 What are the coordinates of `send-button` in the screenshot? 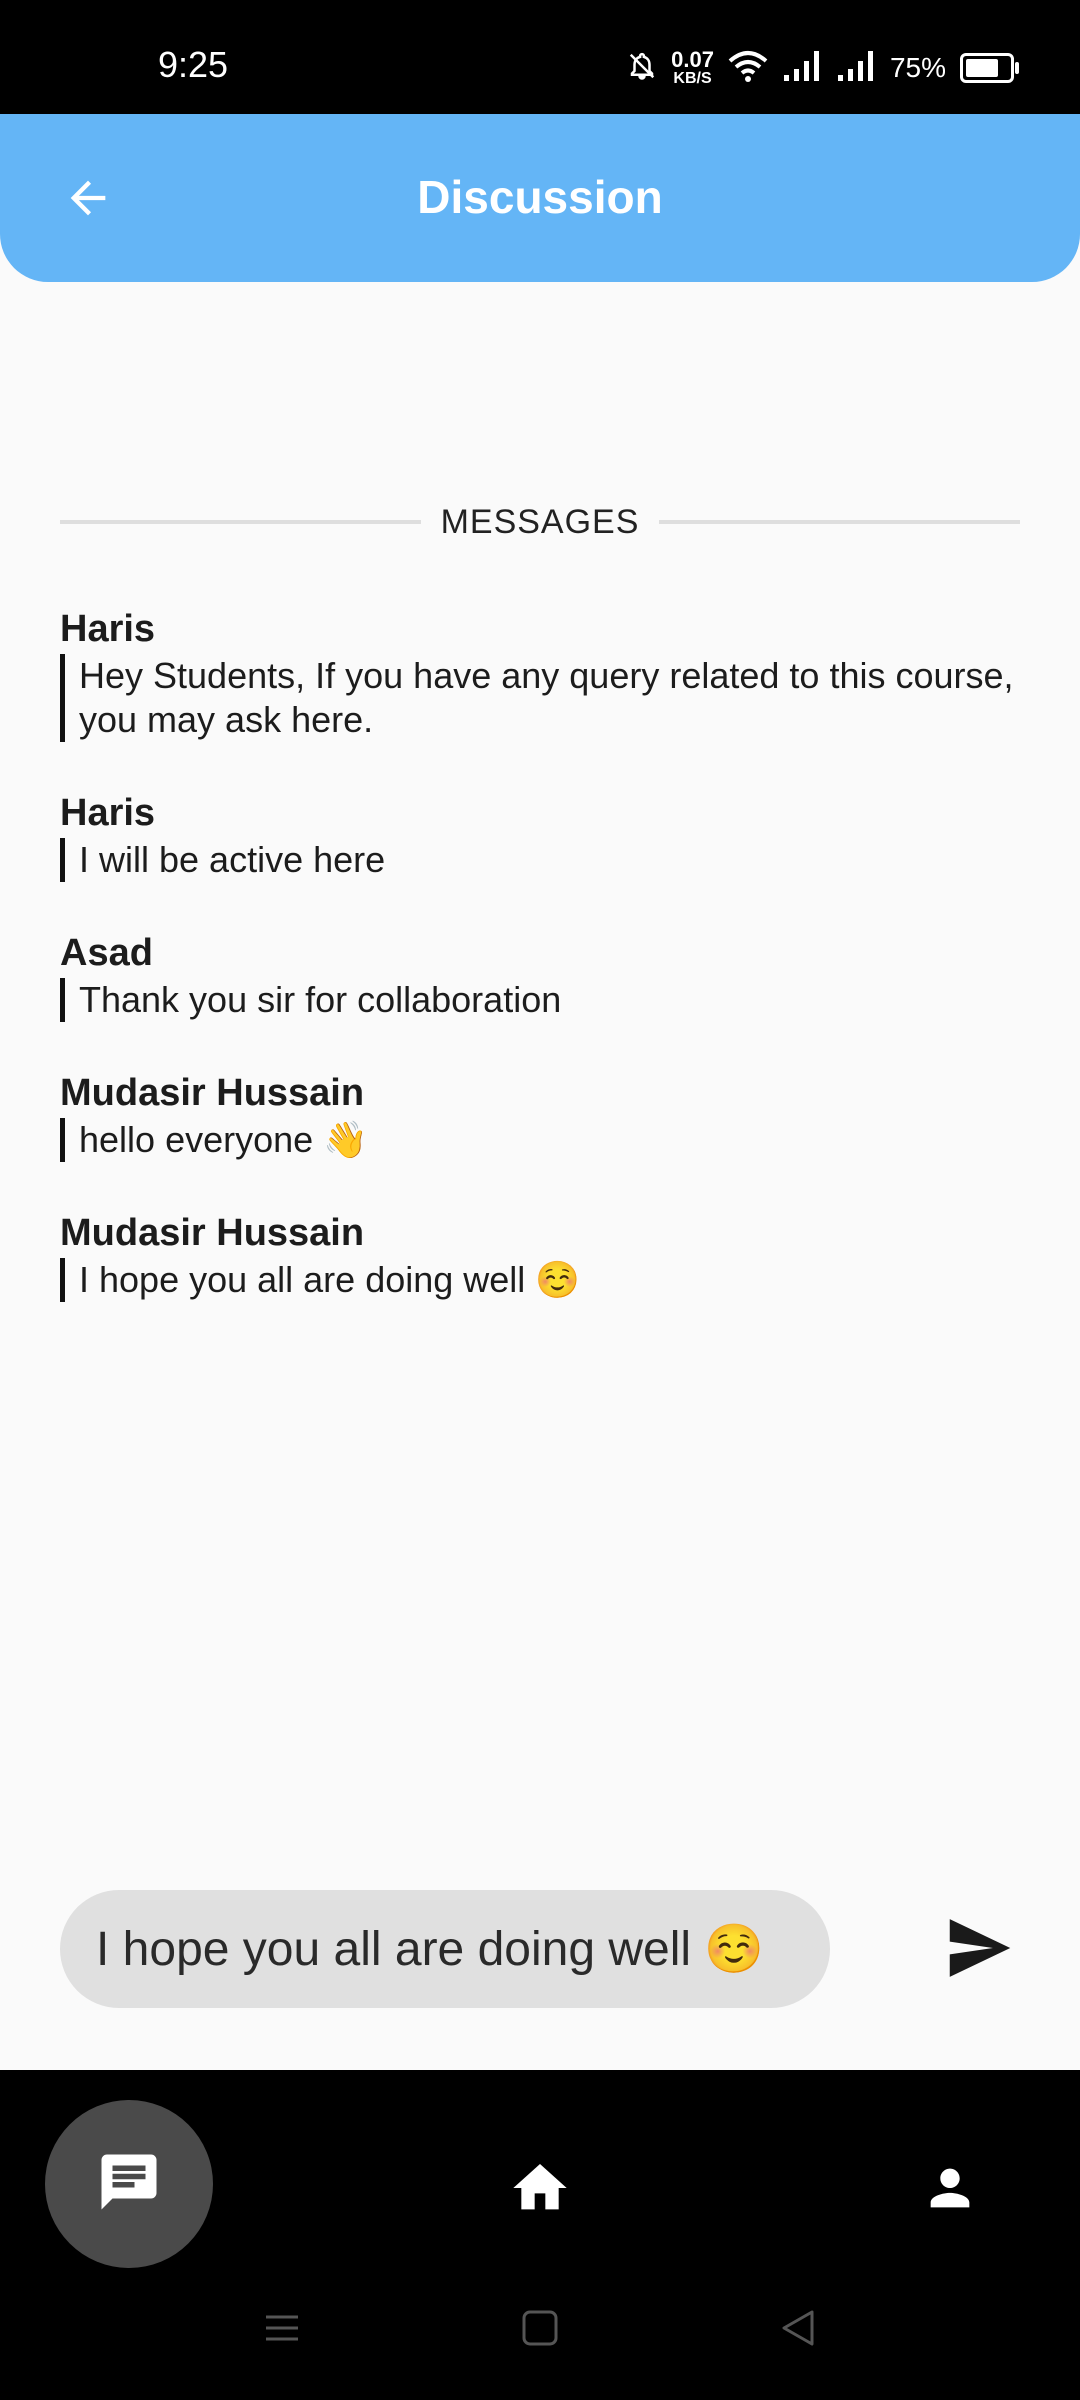 It's located at (980, 1950).